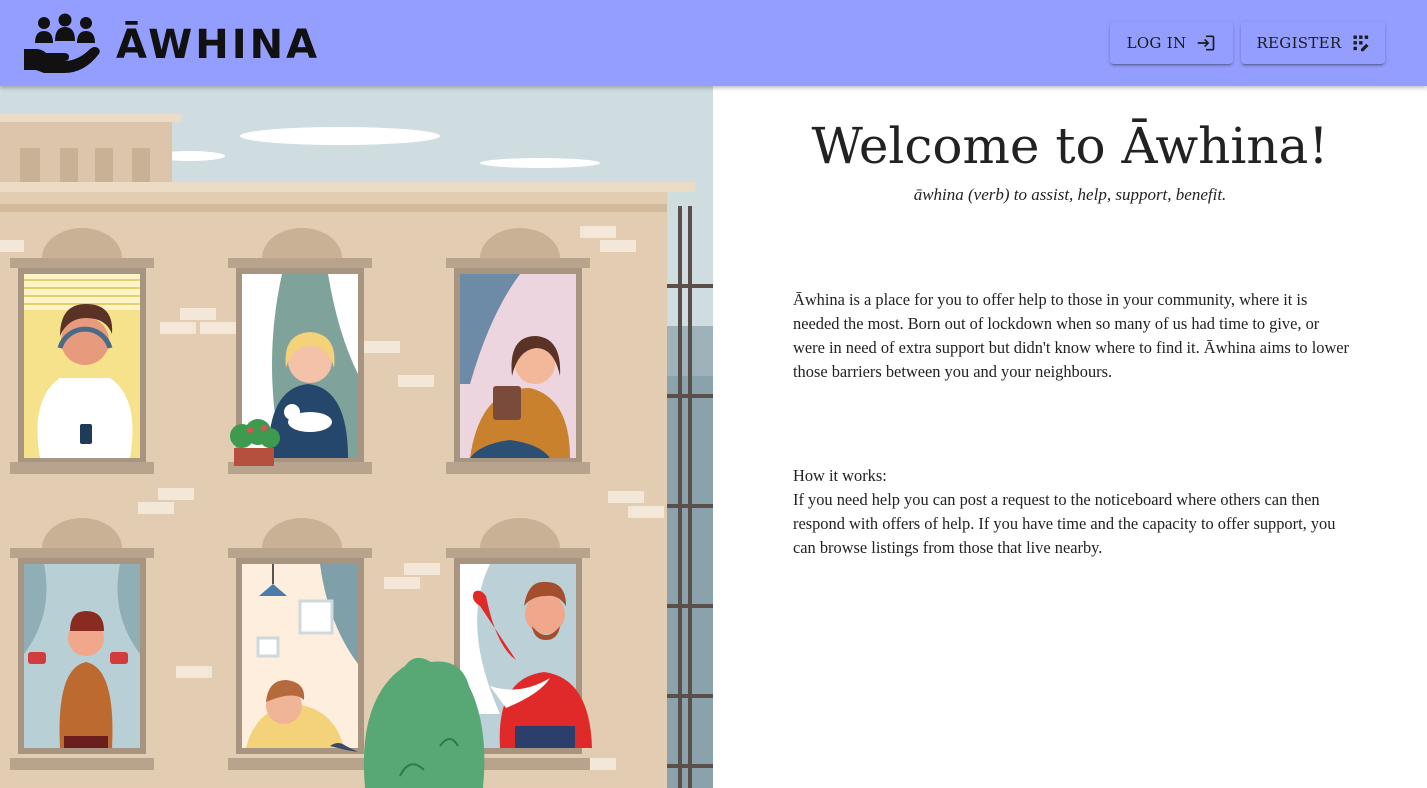 The width and height of the screenshot is (1427, 788). I want to click on logo: ĀWHINA, so click(174, 43).